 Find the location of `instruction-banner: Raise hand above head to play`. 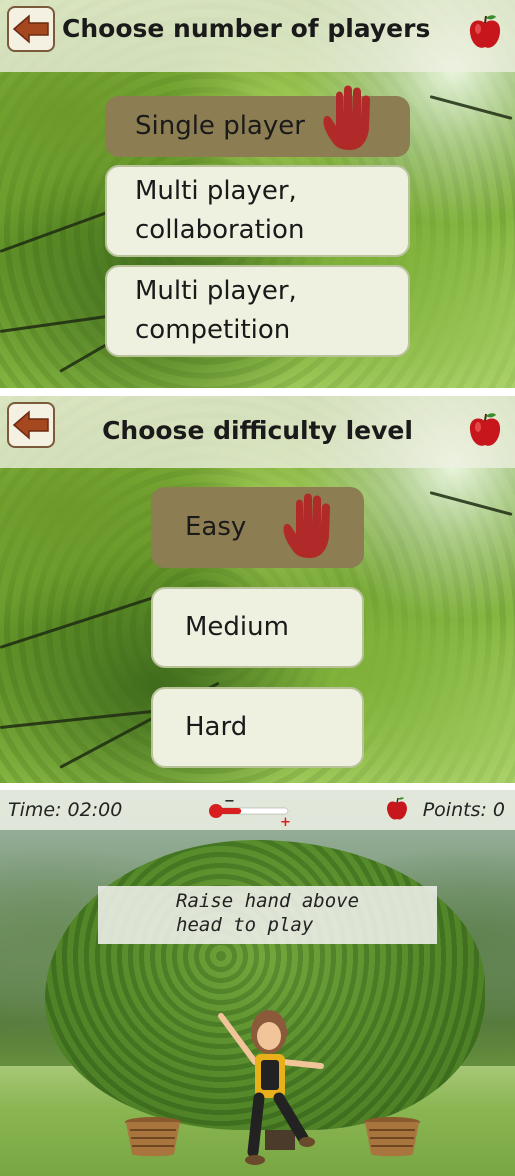

instruction-banner: Raise hand above head to play is located at coordinates (267, 915).